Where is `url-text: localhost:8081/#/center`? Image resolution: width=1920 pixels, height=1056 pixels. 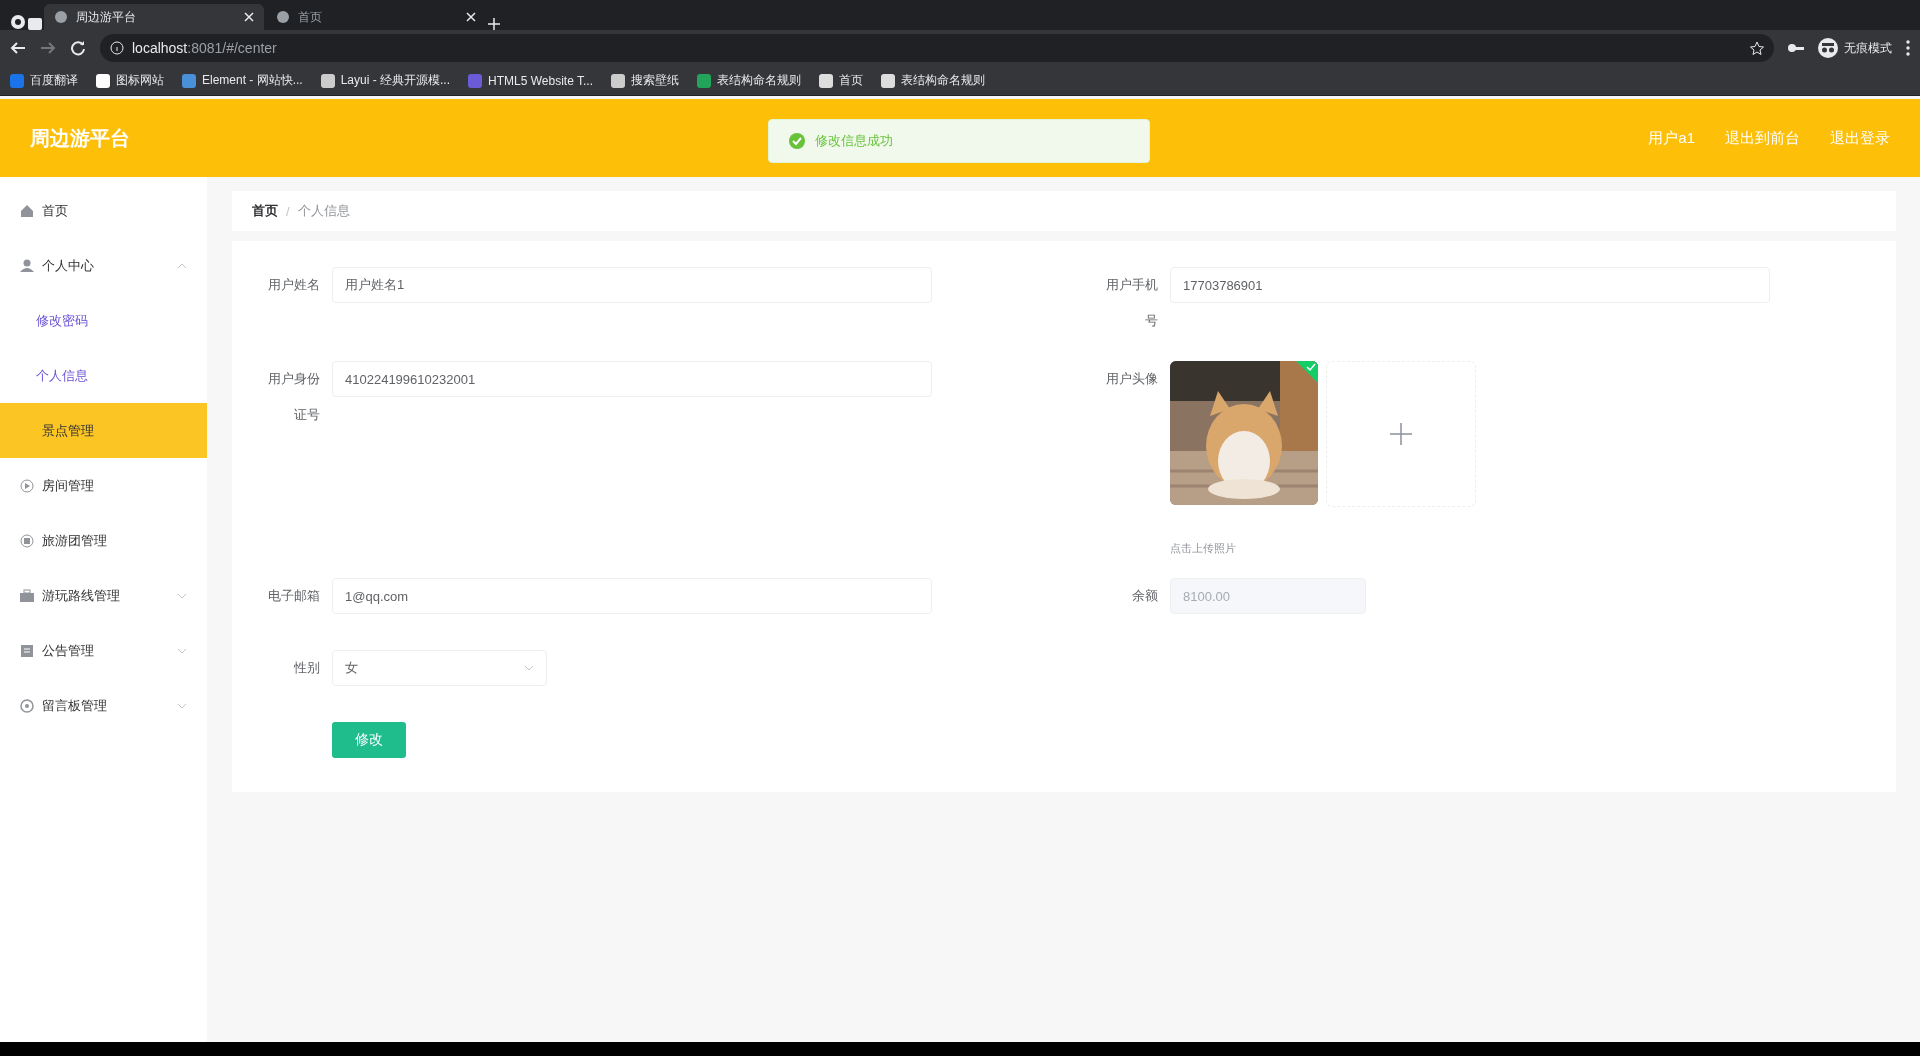 url-text: localhost:8081/#/center is located at coordinates (204, 48).